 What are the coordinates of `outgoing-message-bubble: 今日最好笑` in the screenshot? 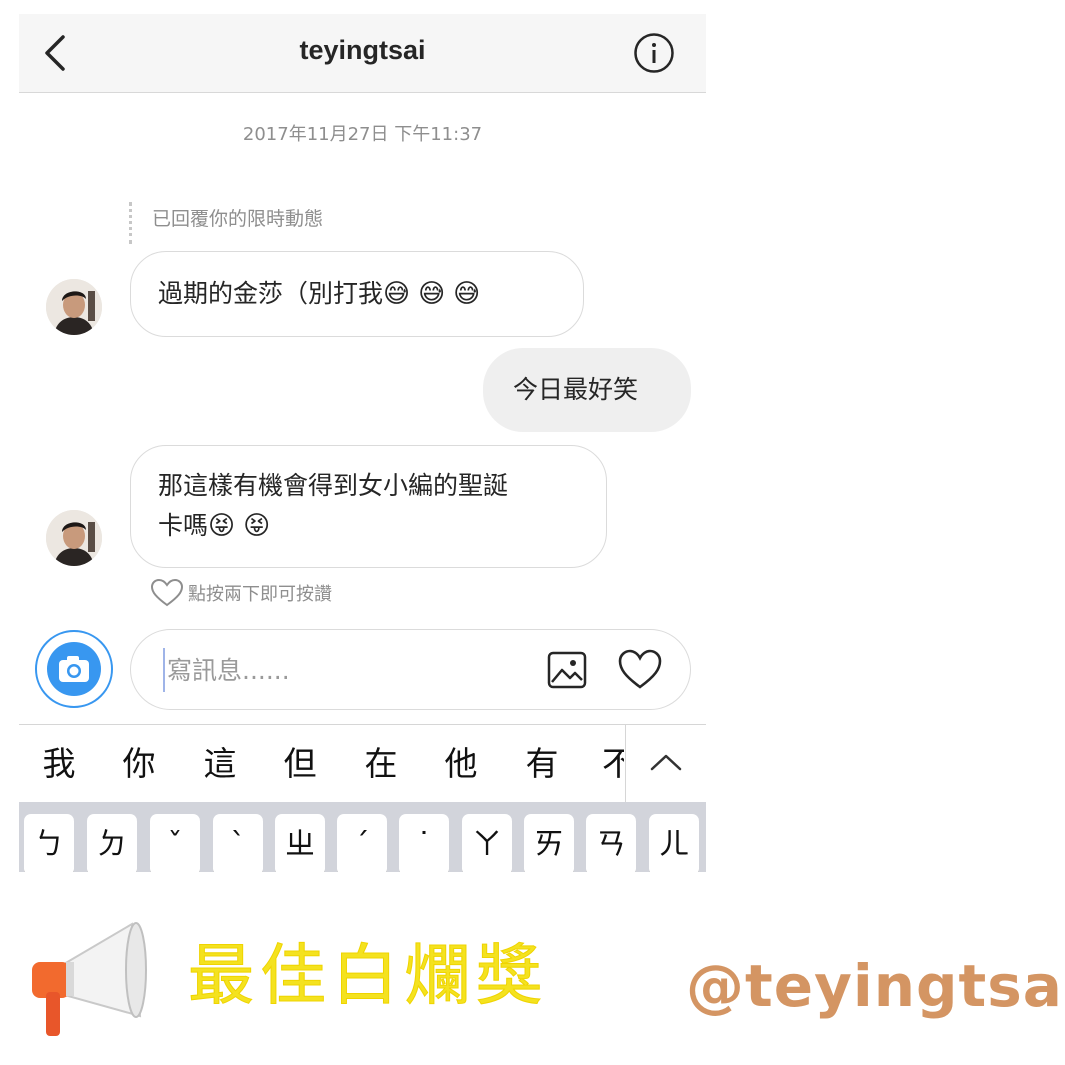 It's located at (587, 390).